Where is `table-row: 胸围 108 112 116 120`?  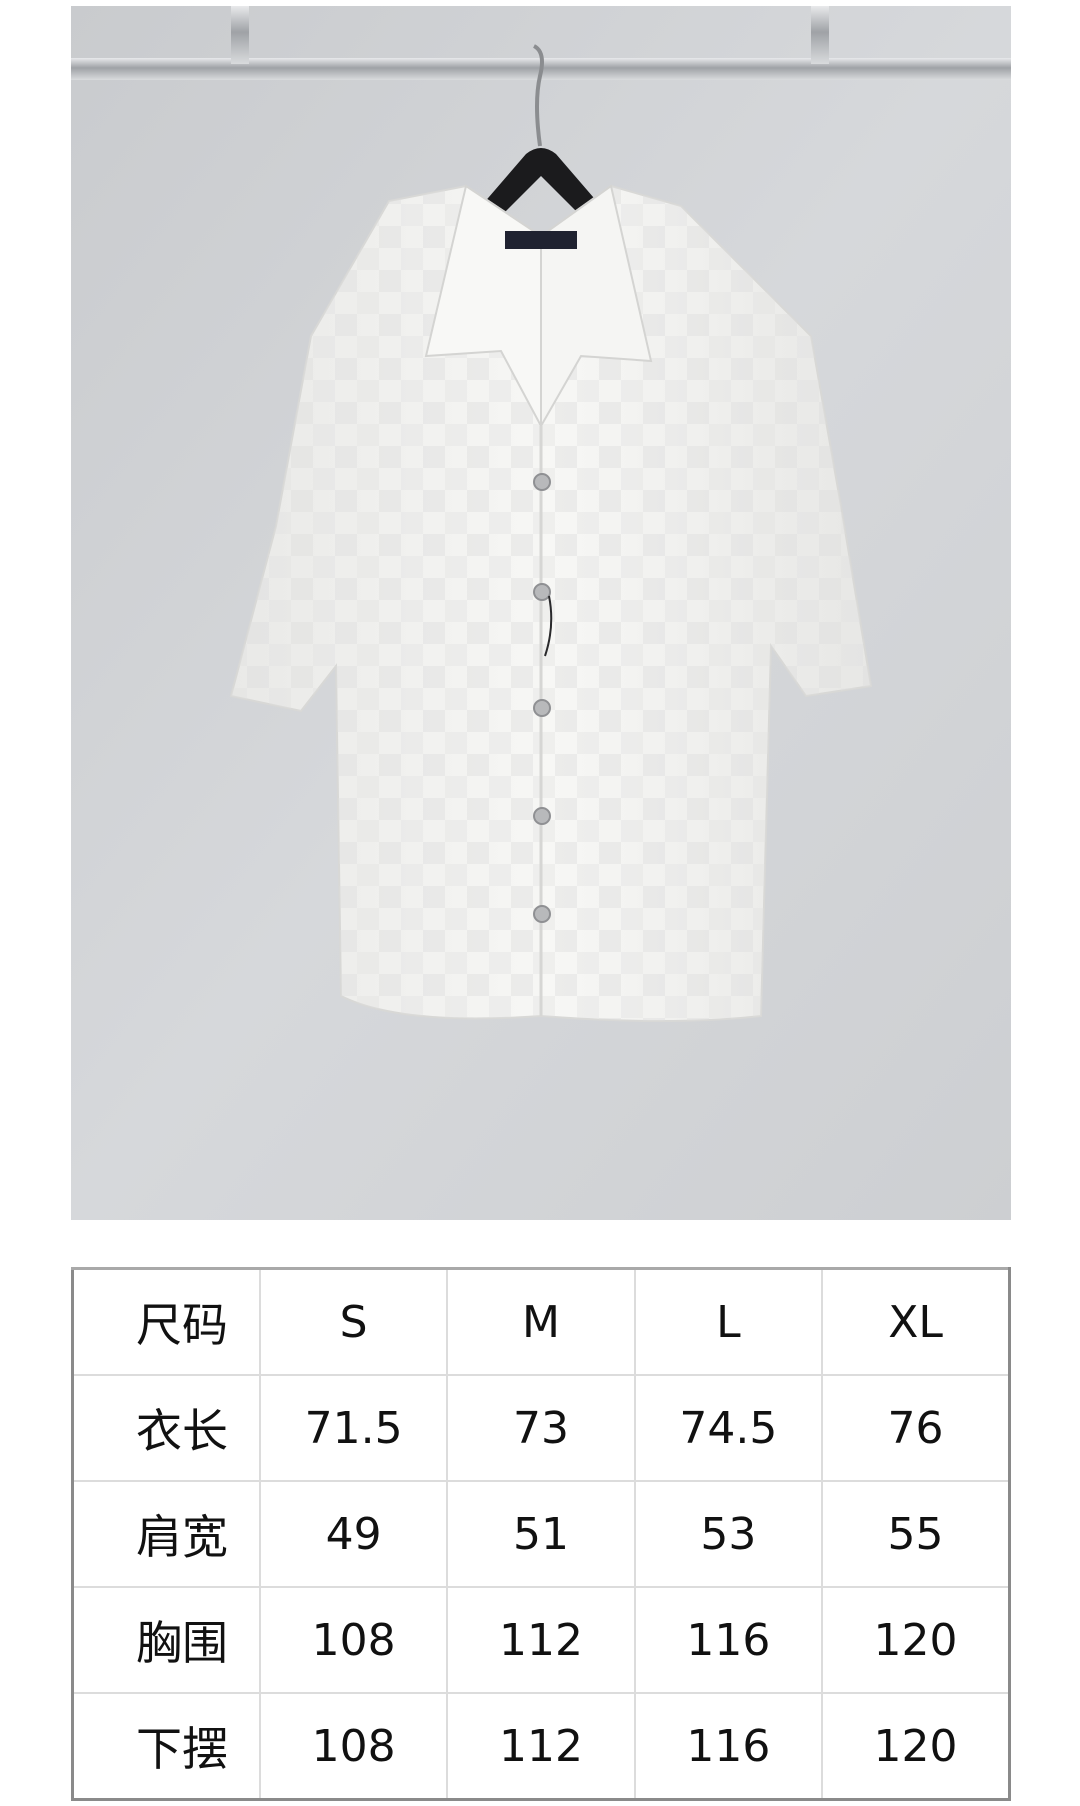 table-row: 胸围 108 112 116 120 is located at coordinates (541, 1640).